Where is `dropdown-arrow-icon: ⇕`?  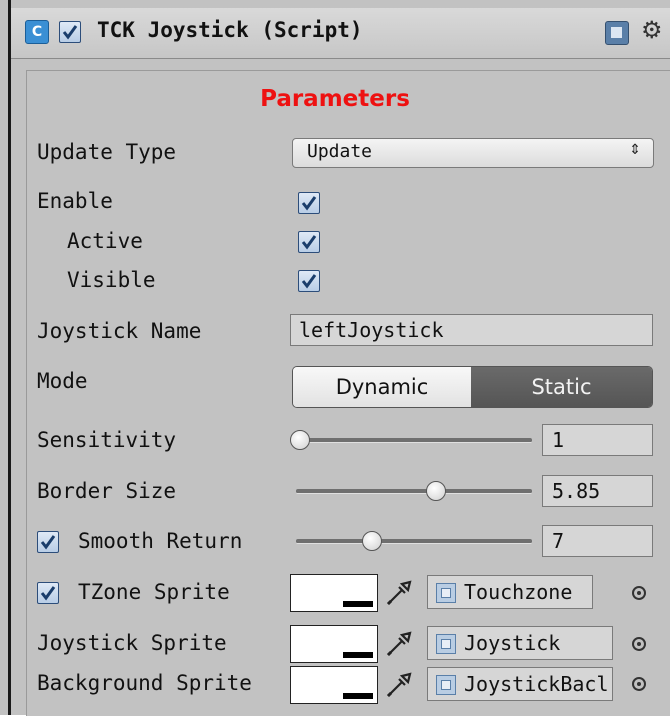
dropdown-arrow-icon: ⇕ is located at coordinates (635, 150).